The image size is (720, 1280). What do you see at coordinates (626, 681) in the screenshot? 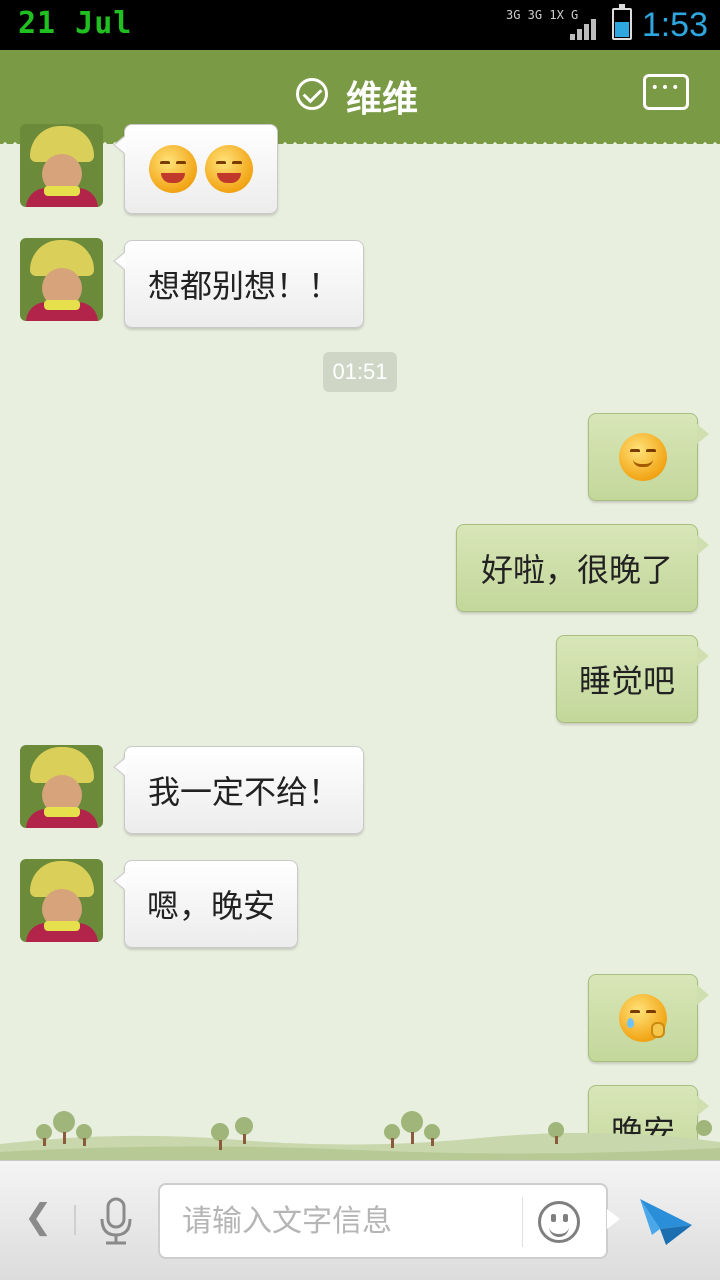
I see `message-text: 睡觉吧` at bounding box center [626, 681].